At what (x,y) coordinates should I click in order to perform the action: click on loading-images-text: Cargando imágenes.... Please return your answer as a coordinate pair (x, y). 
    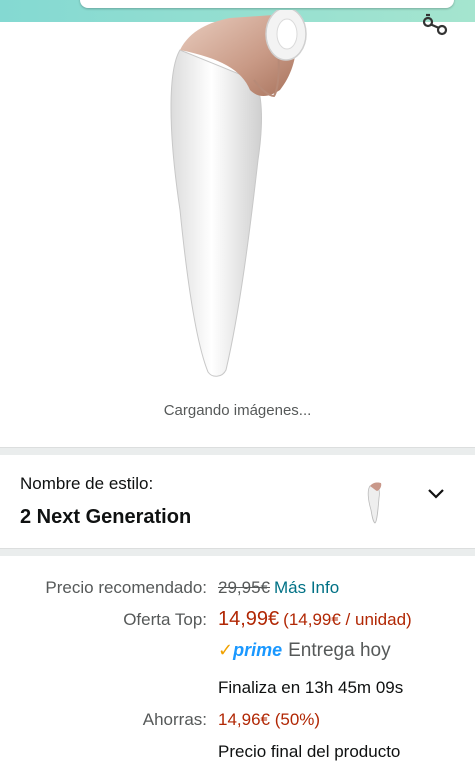
    Looking at the image, I should click on (237, 410).